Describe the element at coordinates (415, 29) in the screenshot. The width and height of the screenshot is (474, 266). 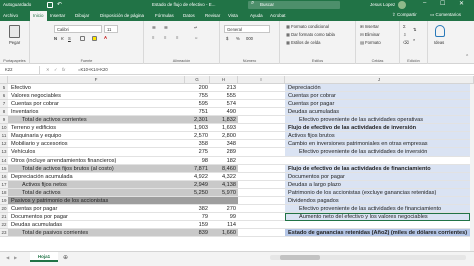
I see `sort-filter-icon: ⇅` at that location.